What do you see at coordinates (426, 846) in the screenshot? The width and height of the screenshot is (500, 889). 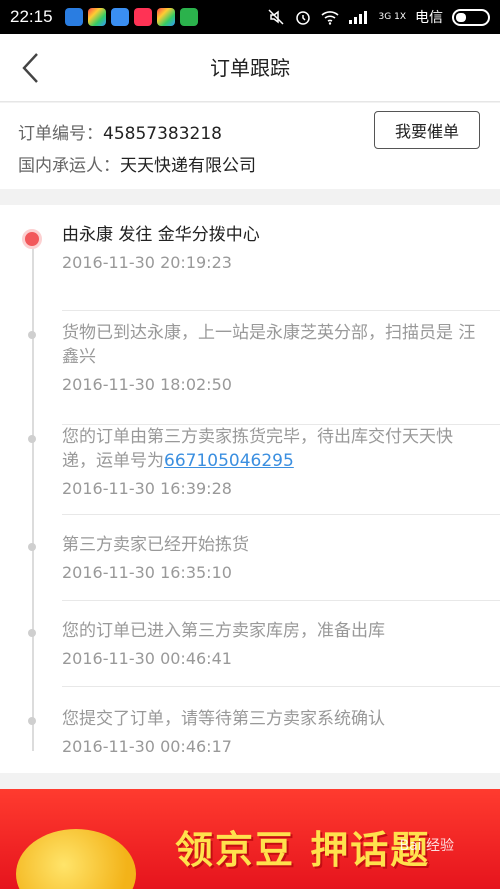 I see `watermark: Bai 经验` at bounding box center [426, 846].